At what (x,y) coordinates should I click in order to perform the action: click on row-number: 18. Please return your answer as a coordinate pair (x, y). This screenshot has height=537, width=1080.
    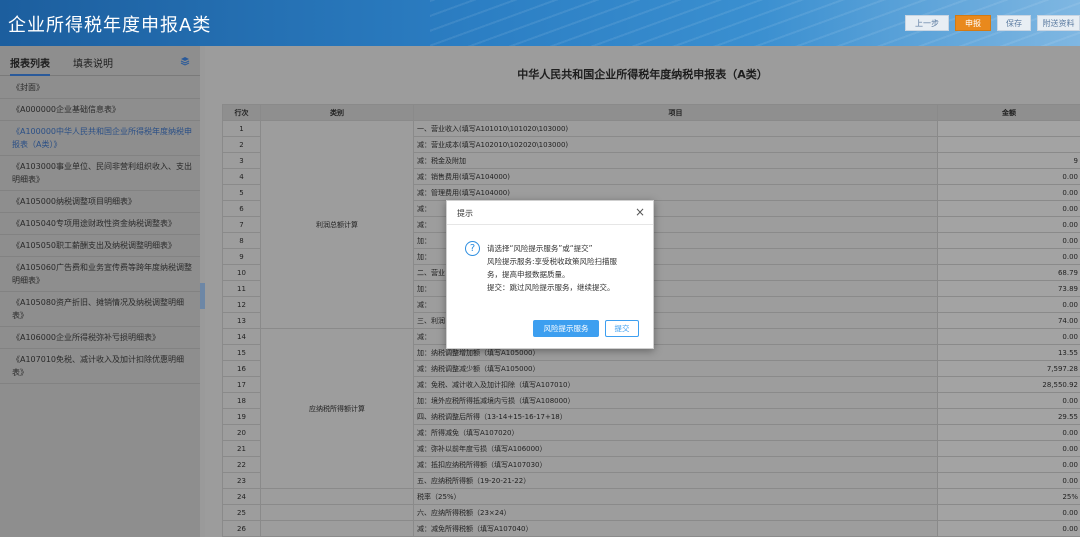
    Looking at the image, I should click on (241, 400).